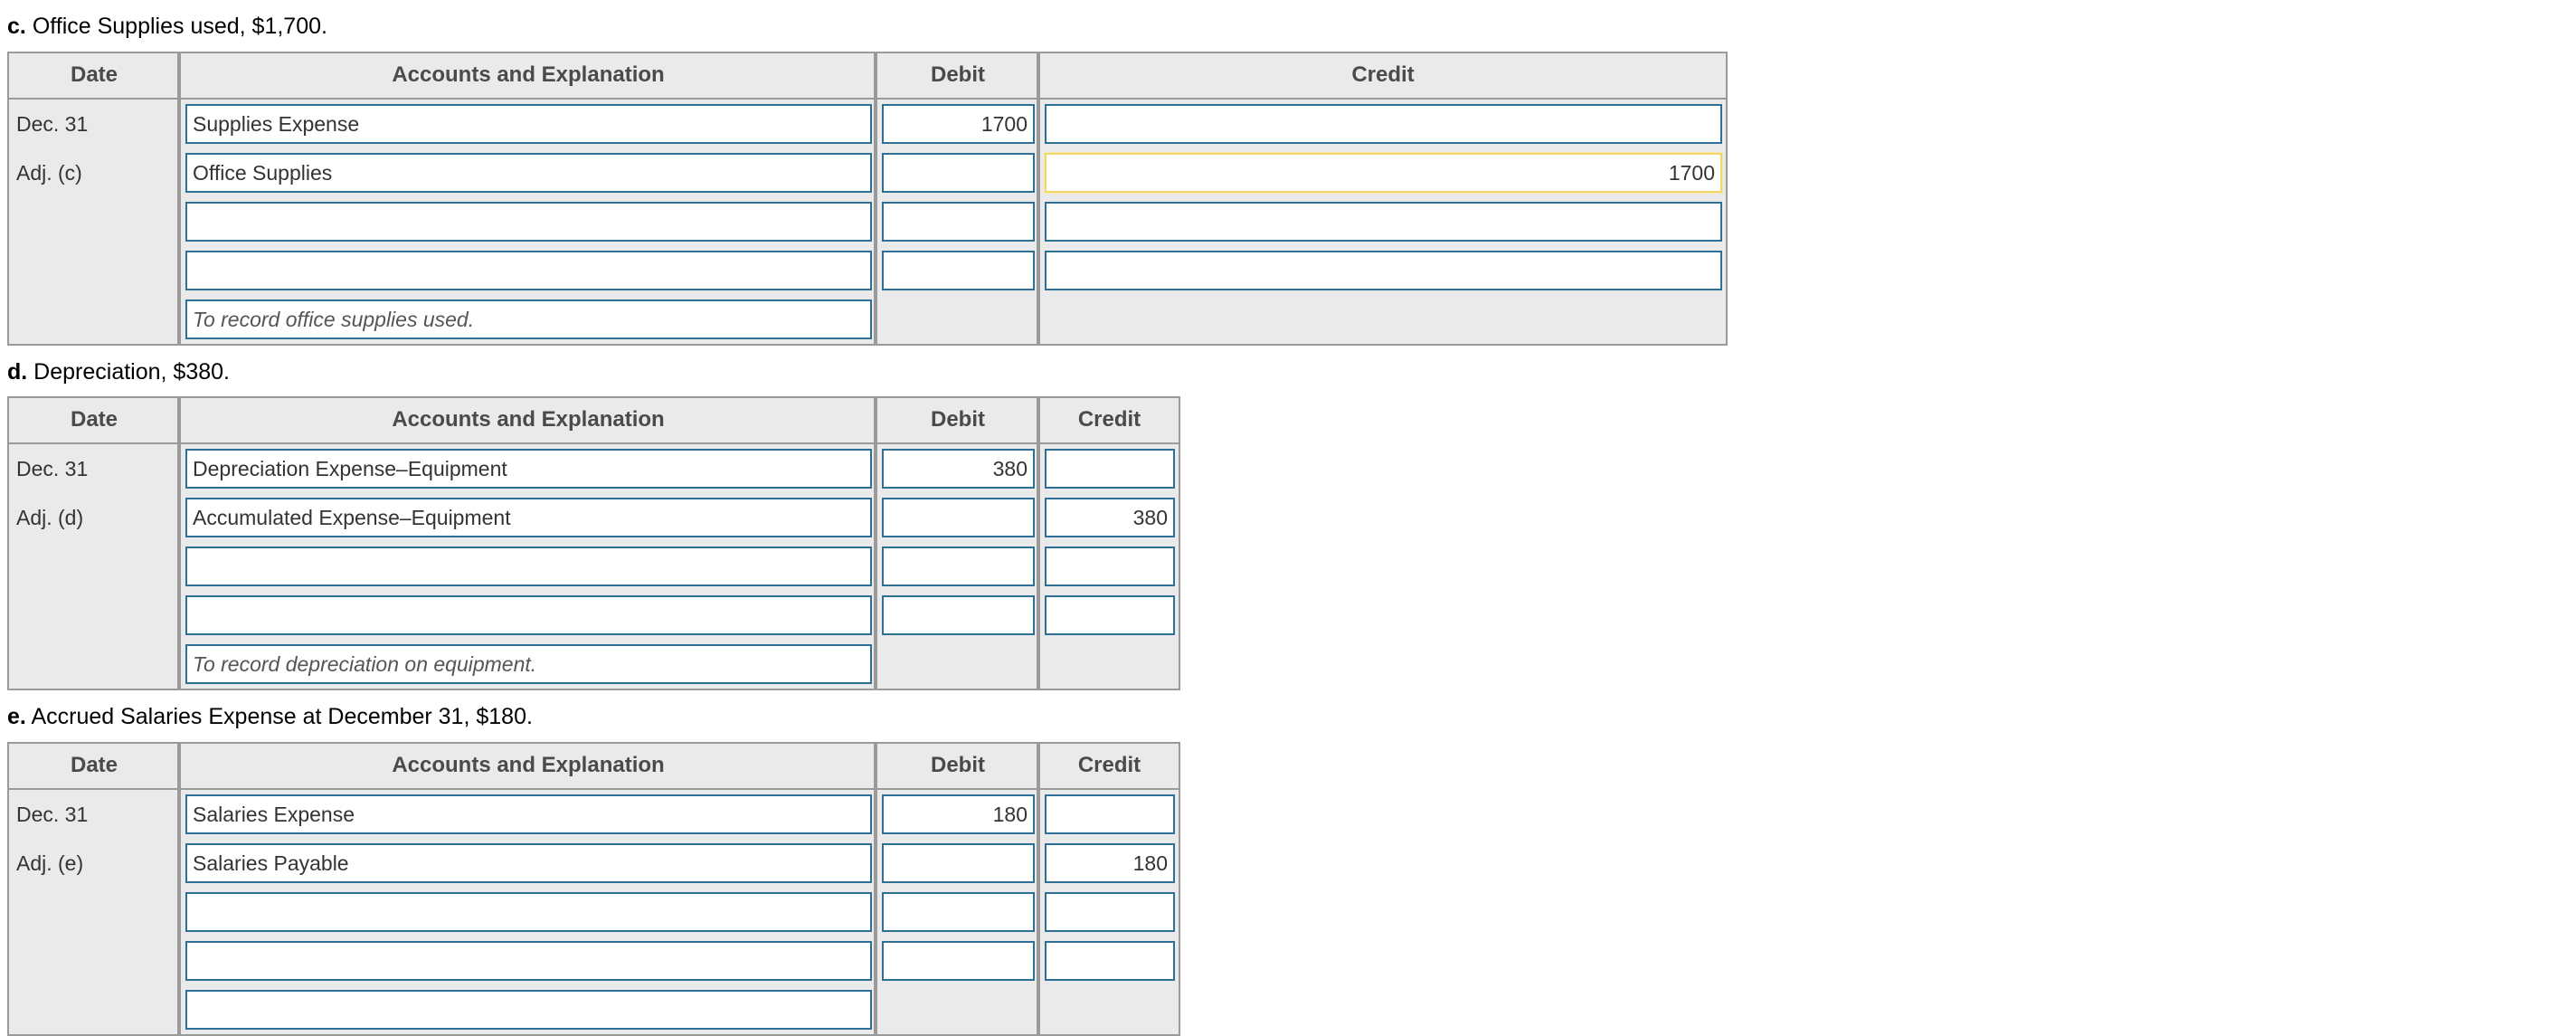  I want to click on table-row: Dec. 31 Salaries Expense 180, so click(593, 813).